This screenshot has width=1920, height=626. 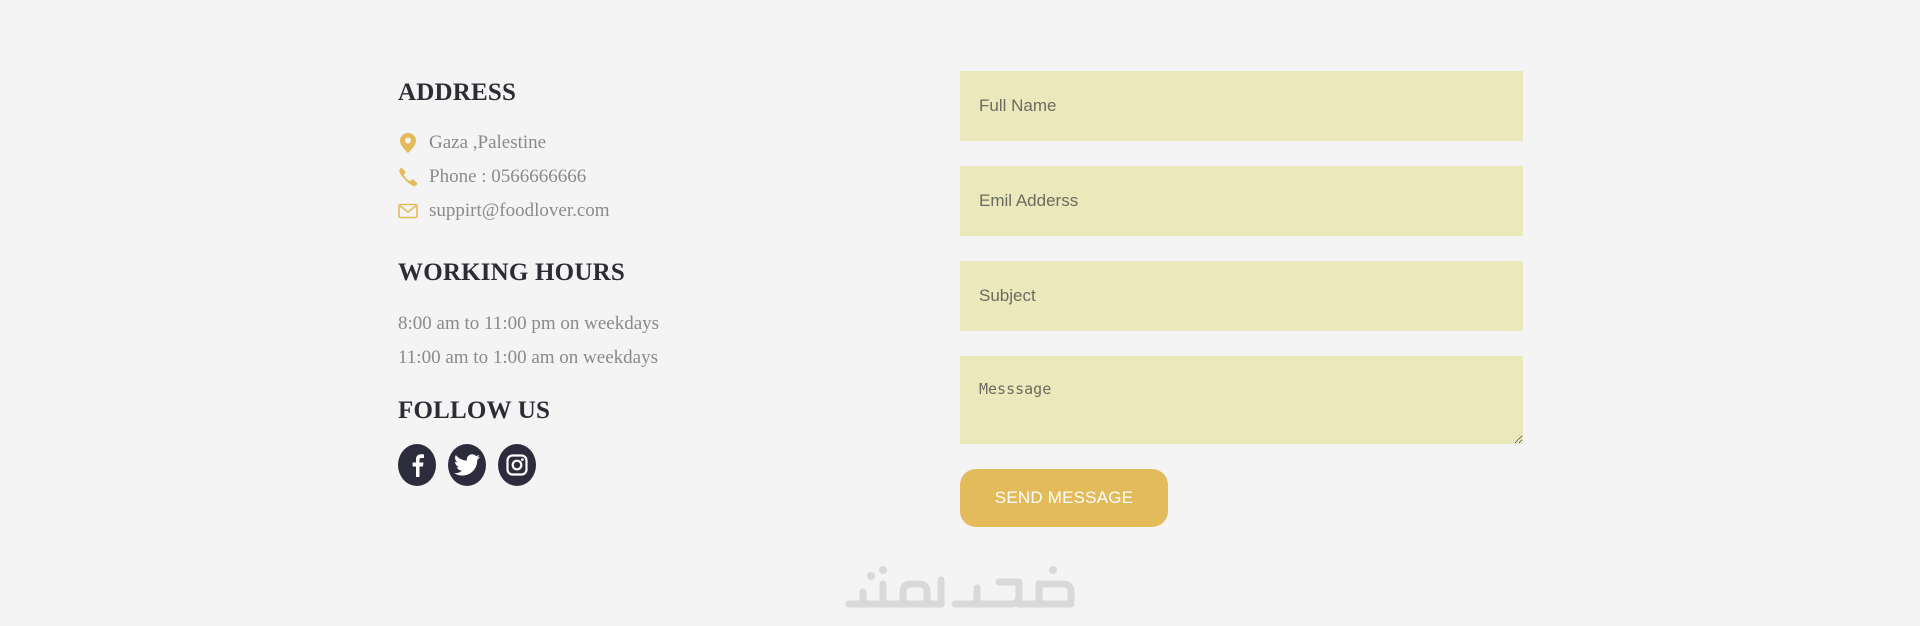 I want to click on hours-line-weekdays-2: 11:00 am to 1:00 am on weekdays, so click(x=528, y=357).